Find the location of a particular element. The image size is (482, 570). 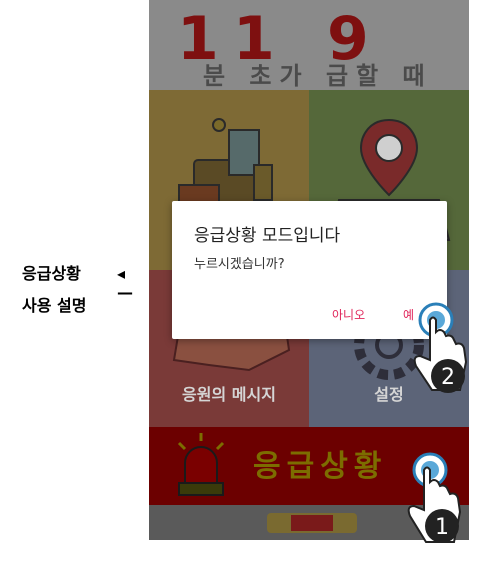

arrow-left-icon: ◂— is located at coordinates (125, 283).